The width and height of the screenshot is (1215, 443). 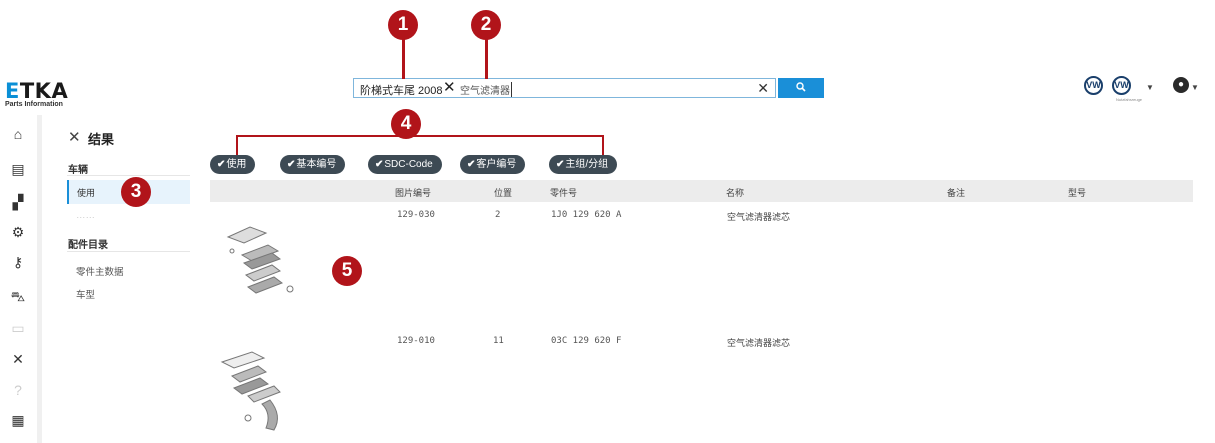 I want to click on close-results-icon: ✕, so click(x=74, y=137).